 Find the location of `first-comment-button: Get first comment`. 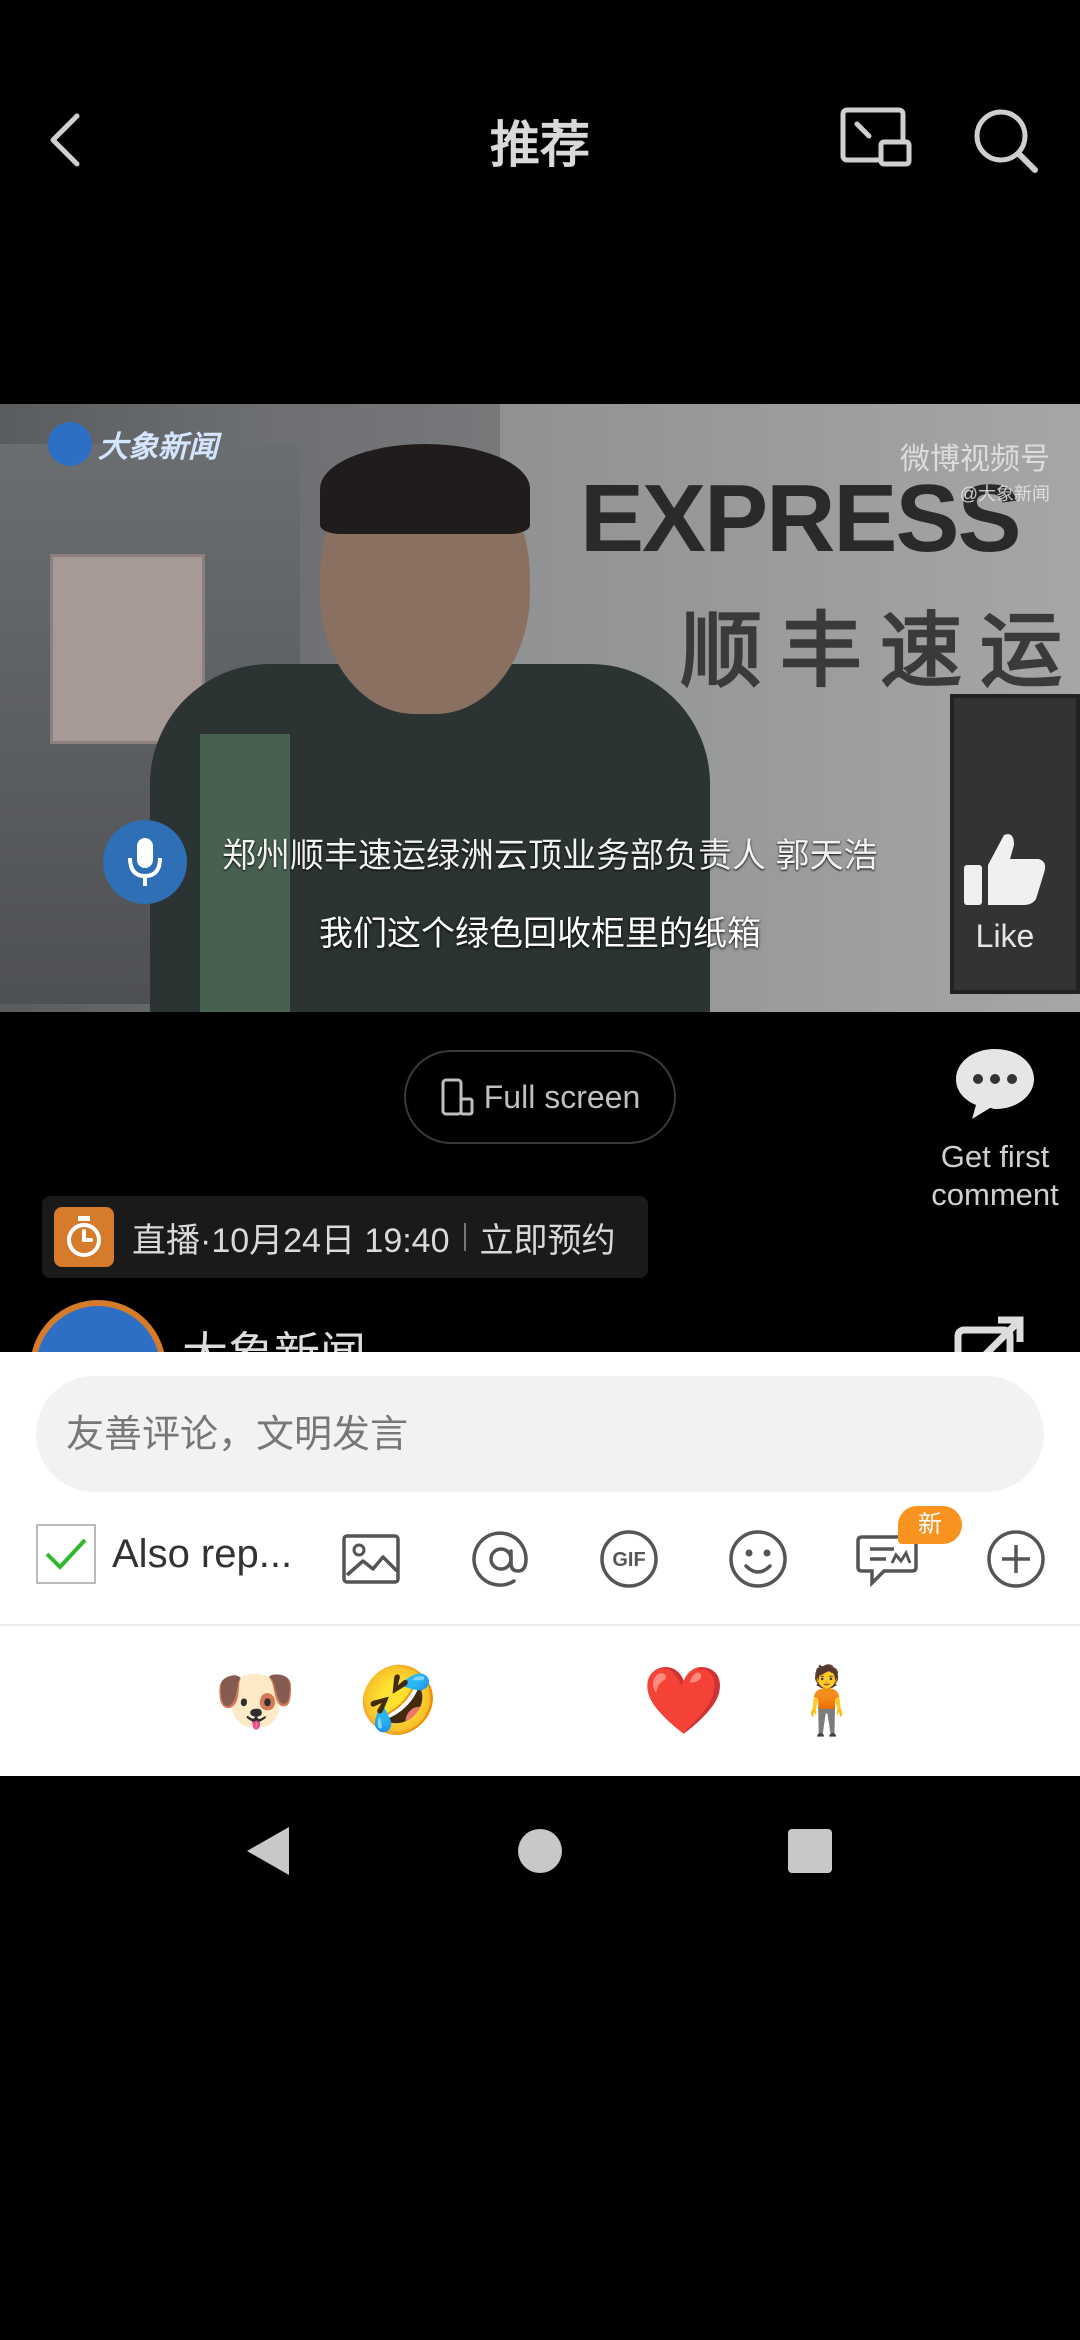

first-comment-button: Get first comment is located at coordinates (995, 1129).